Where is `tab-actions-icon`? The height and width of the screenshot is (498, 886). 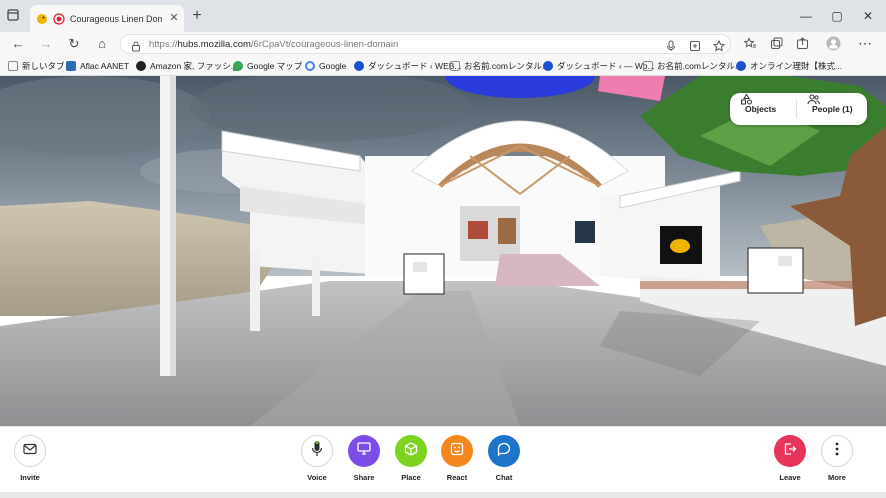
tab-actions-icon is located at coordinates (14, 16).